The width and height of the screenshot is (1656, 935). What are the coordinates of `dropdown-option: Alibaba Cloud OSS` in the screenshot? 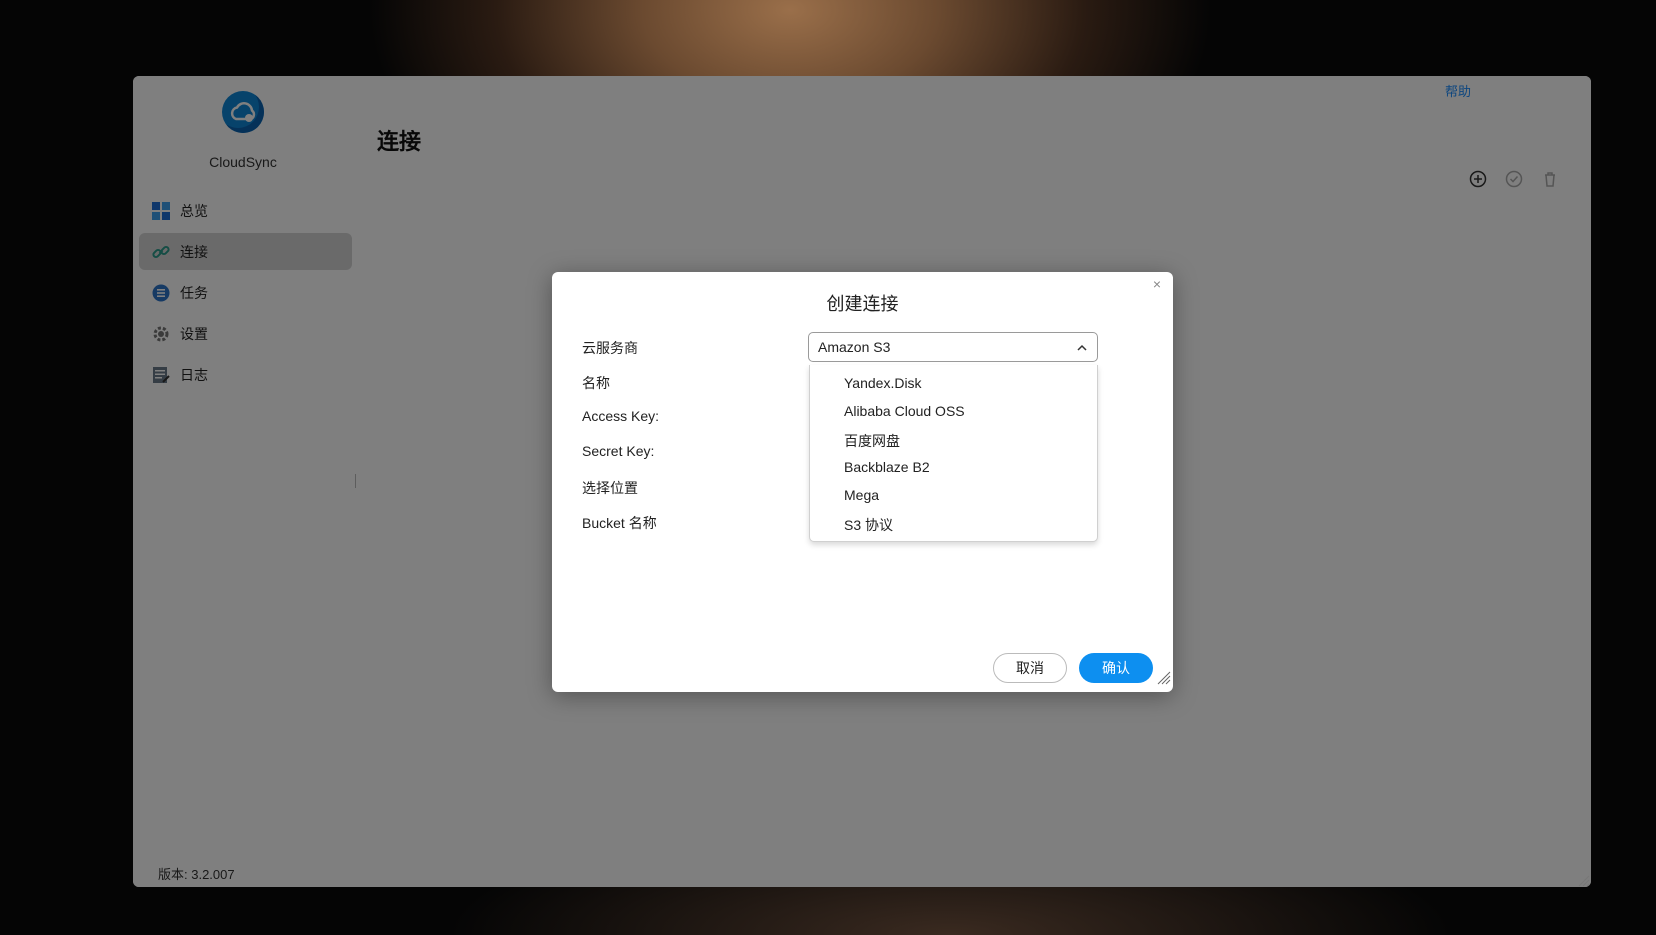 It's located at (904, 411).